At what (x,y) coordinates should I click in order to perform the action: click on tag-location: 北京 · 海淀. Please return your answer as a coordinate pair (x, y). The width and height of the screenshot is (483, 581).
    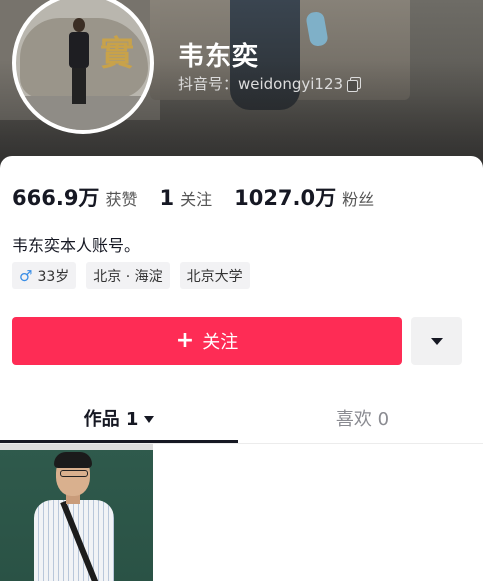
    Looking at the image, I should click on (128, 275).